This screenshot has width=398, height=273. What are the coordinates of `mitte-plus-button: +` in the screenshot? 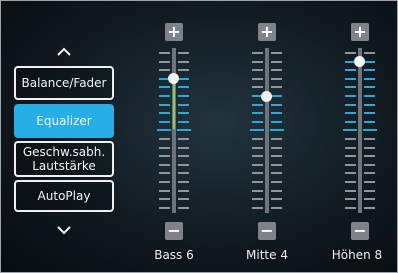 It's located at (267, 32).